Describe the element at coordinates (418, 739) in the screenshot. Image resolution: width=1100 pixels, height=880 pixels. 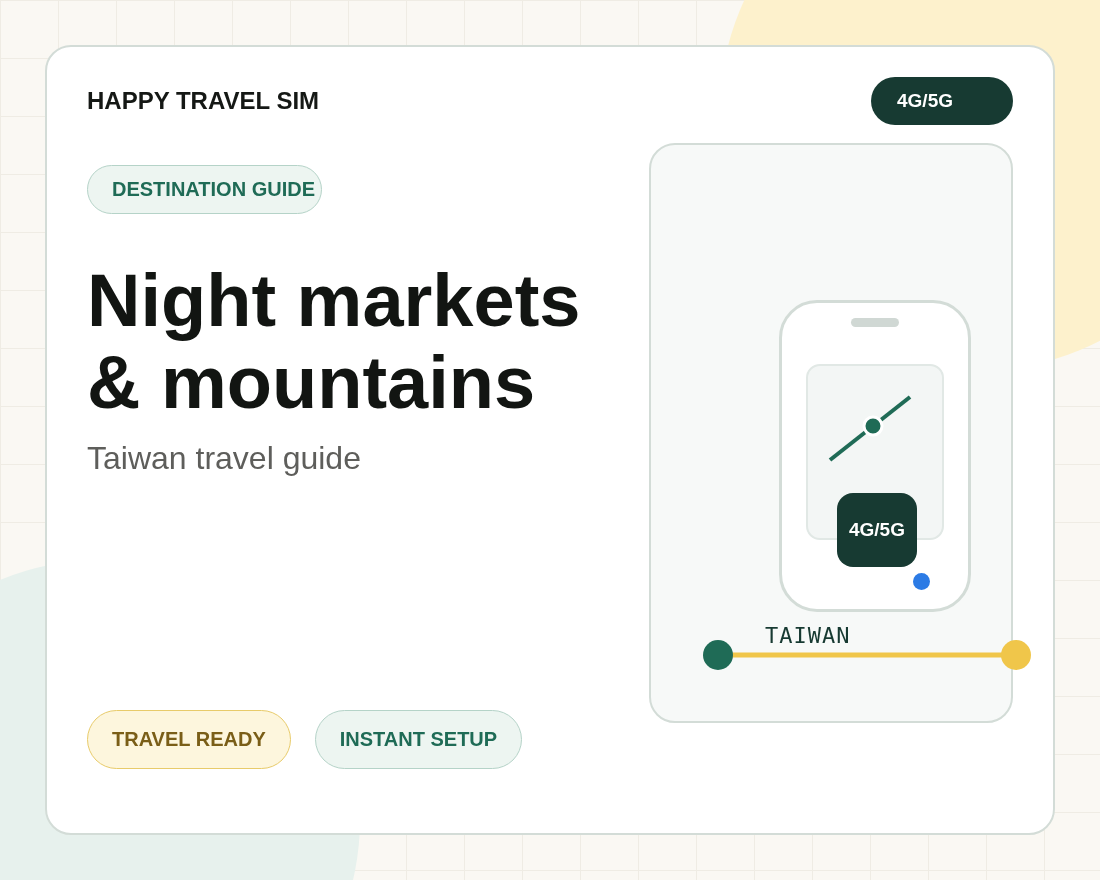
I see `feature-tag: INSTANT SETUP` at that location.